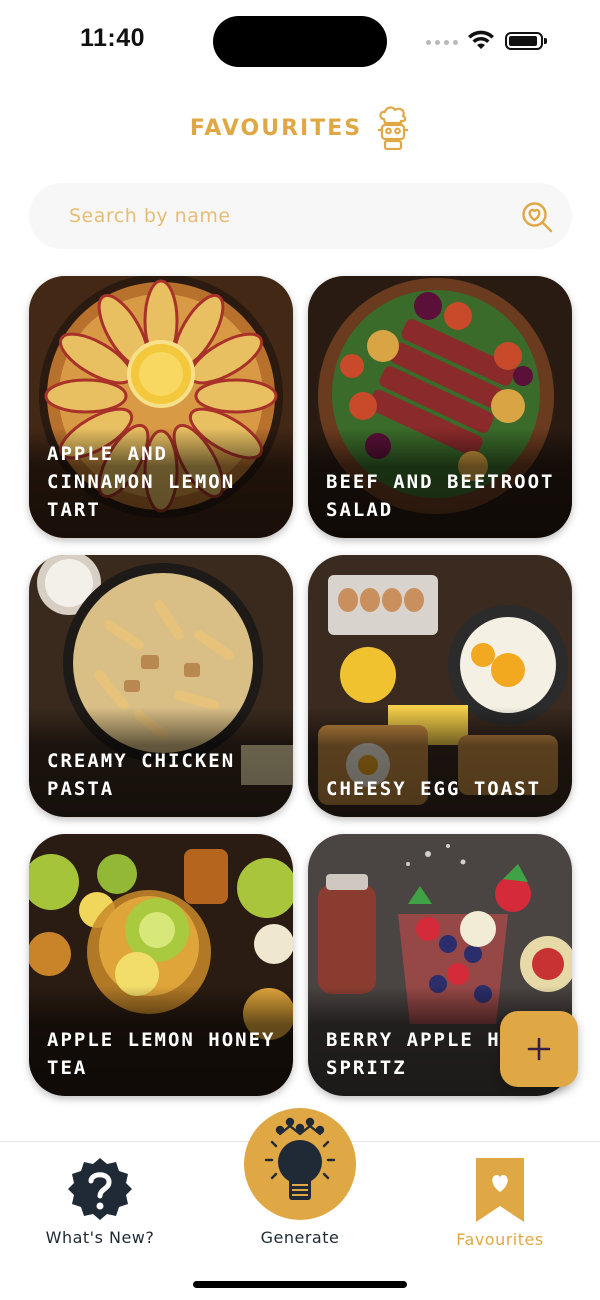 This screenshot has width=600, height=1300. Describe the element at coordinates (161, 965) in the screenshot. I see `recipe-card: APPLE LEMON HONEY TEA` at that location.